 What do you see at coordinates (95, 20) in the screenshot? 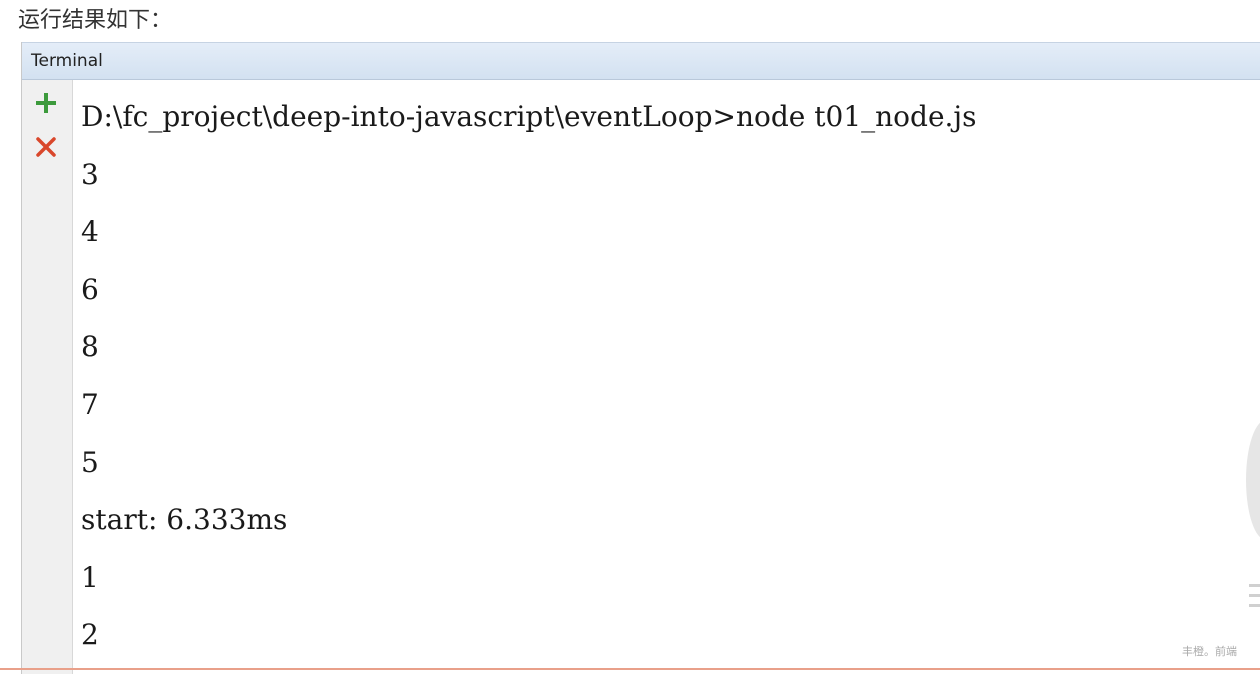
I see `caption-text: 运行结果如下：` at bounding box center [95, 20].